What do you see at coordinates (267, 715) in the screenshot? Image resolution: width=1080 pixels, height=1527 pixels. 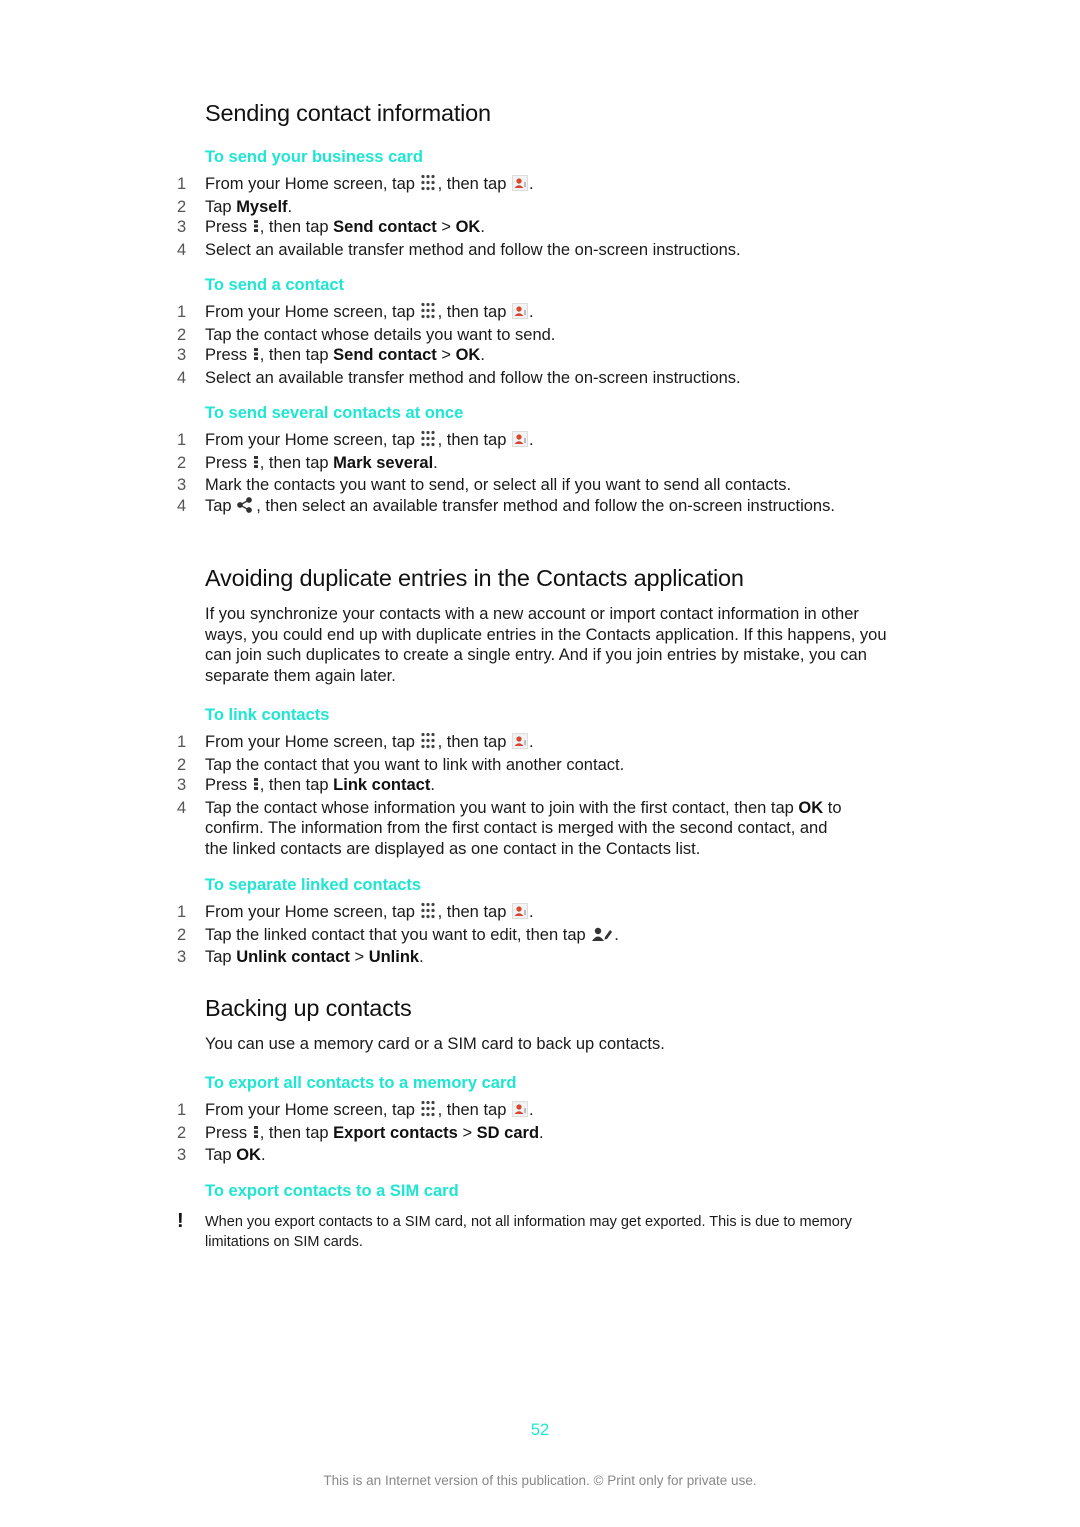 I see `procedure-title: To link contacts` at bounding box center [267, 715].